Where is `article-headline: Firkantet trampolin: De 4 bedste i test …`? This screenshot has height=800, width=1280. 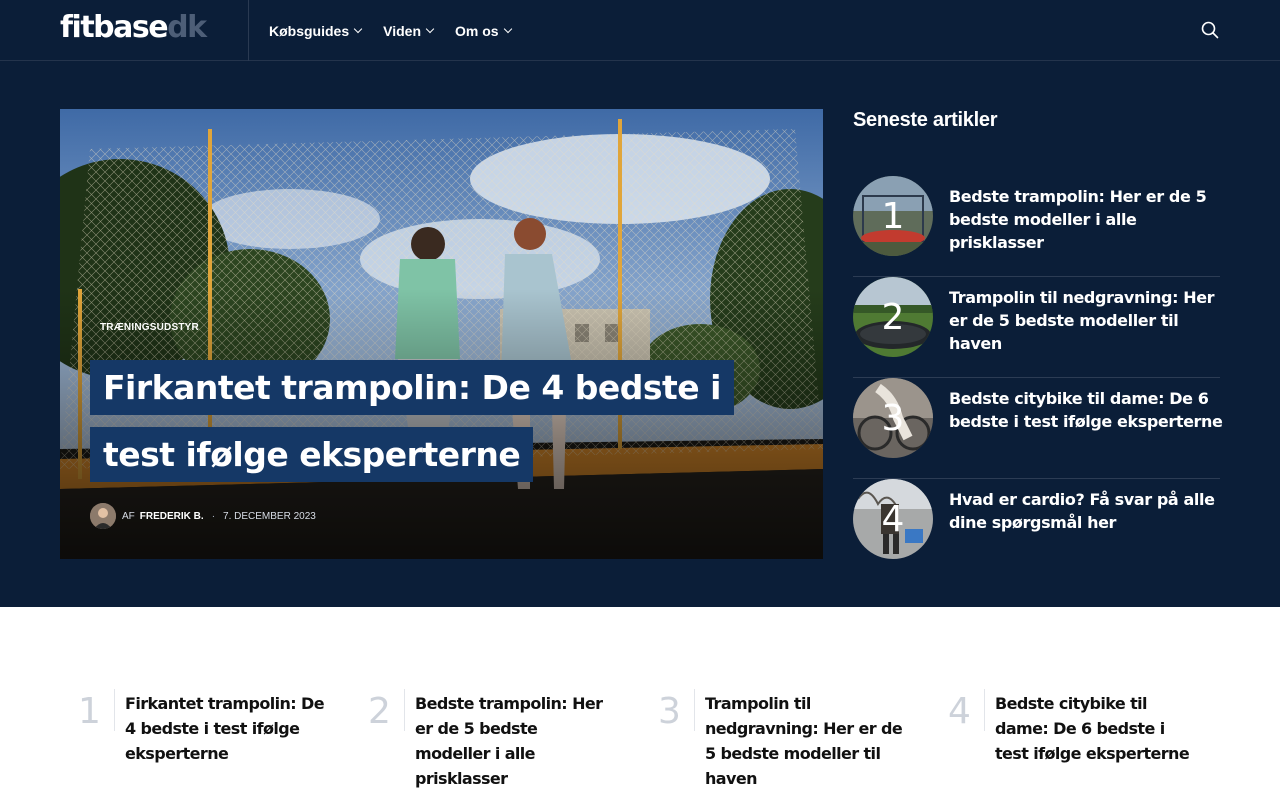 article-headline: Firkantet trampolin: De 4 bedste i test … is located at coordinates (420, 421).